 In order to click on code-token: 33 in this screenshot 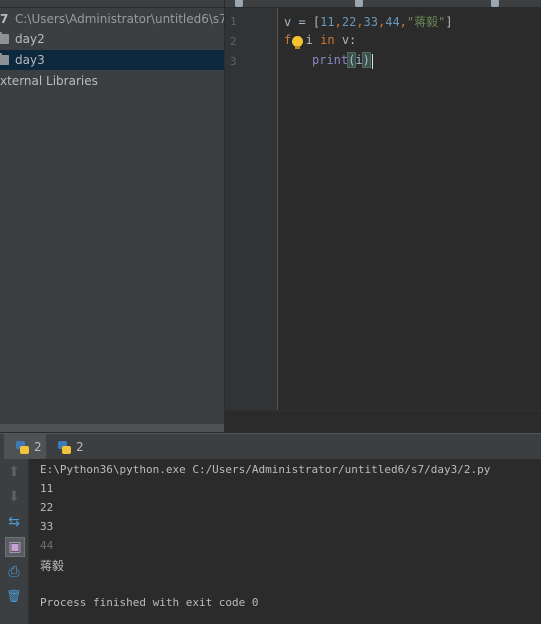, I will do `click(370, 22)`.